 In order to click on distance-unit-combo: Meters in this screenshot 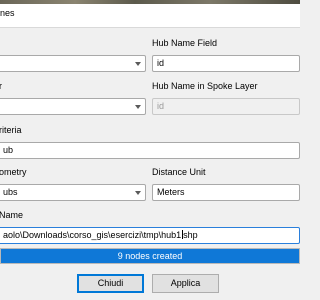, I will do `click(226, 192)`.